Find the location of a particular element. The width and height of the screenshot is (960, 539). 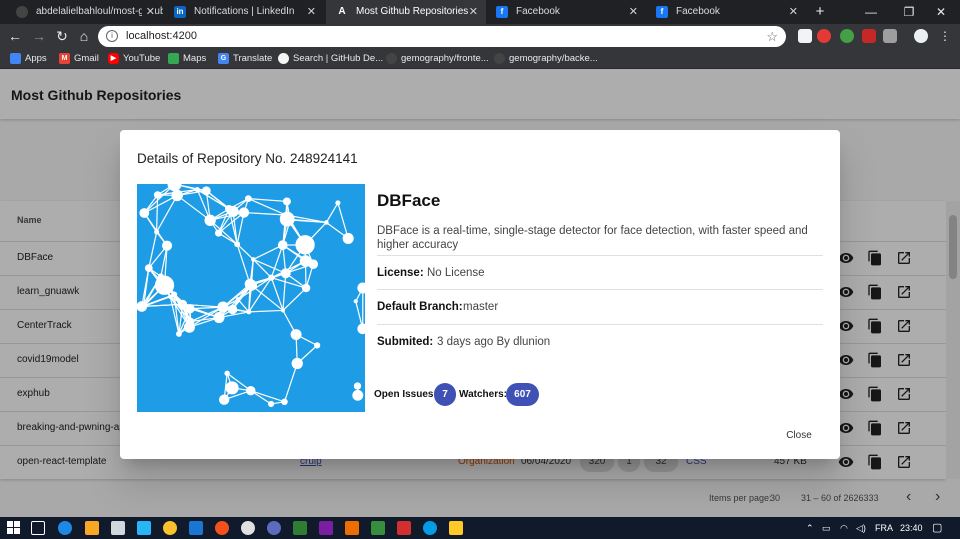

store-icon is located at coordinates (118, 528).